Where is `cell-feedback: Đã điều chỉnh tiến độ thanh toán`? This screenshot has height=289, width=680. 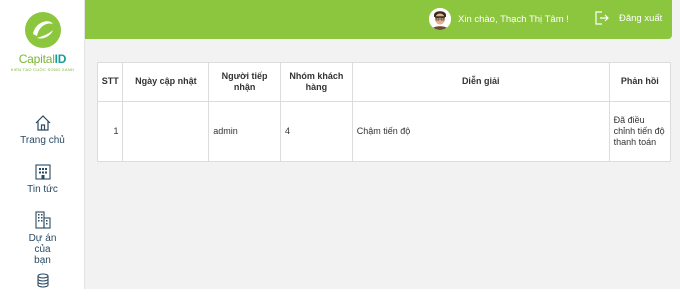
cell-feedback: Đã điều chỉnh tiến độ thanh toán is located at coordinates (639, 130).